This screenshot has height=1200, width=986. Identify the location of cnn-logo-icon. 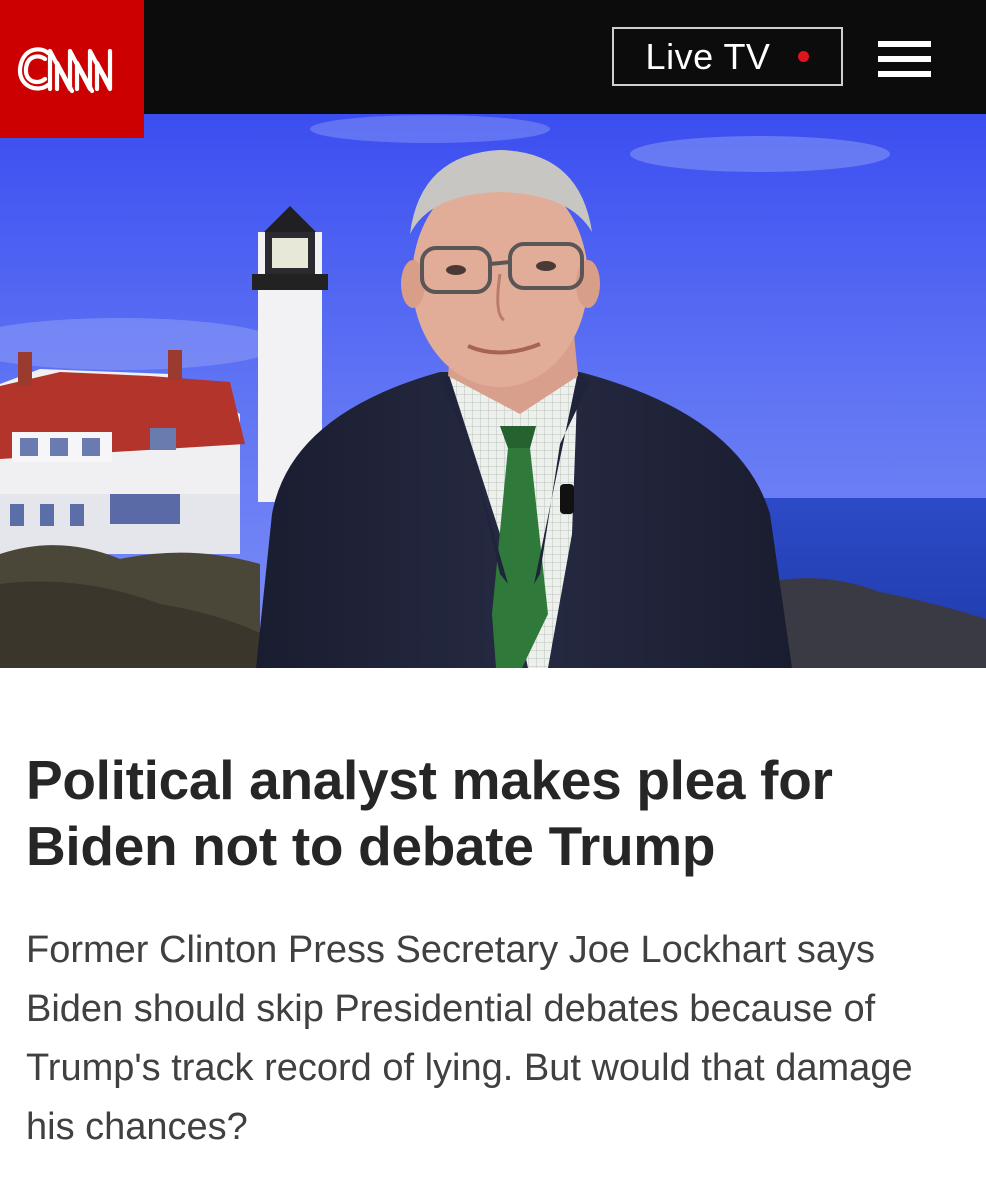
(65, 70).